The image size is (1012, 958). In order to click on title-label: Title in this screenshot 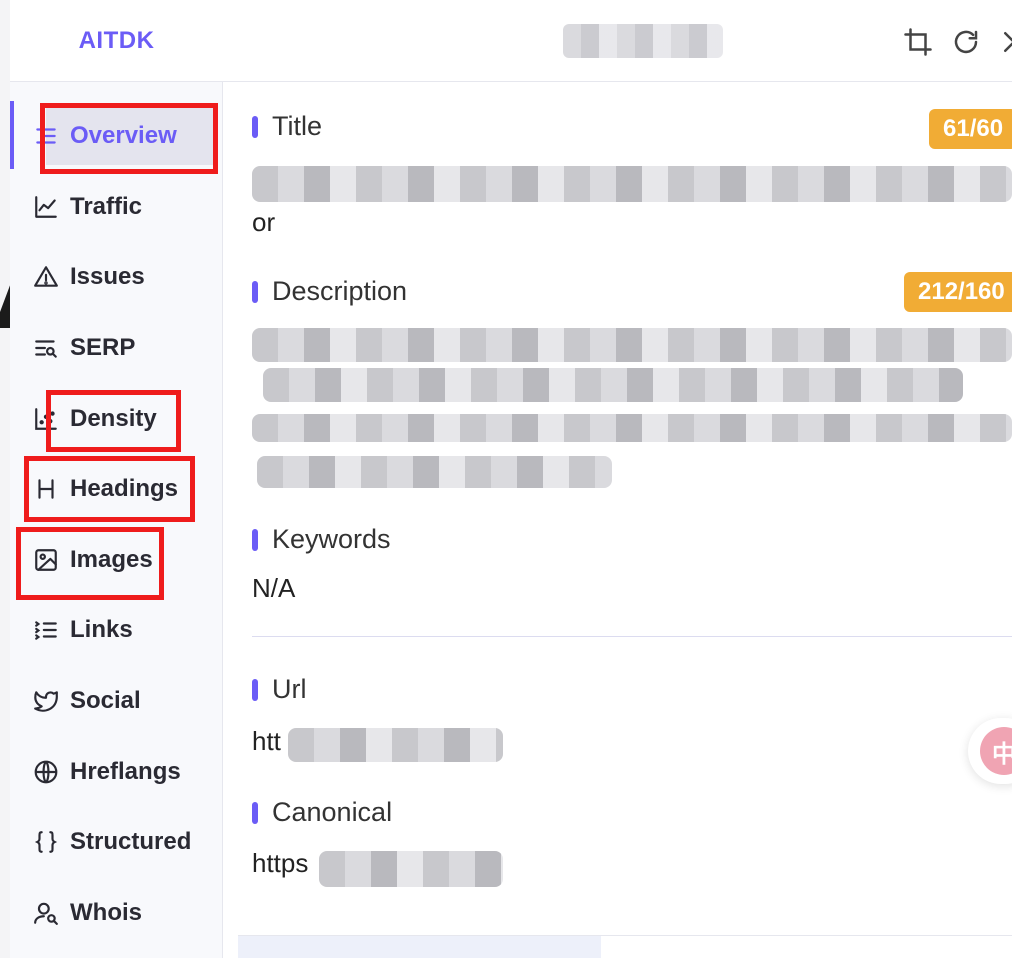, I will do `click(297, 126)`.